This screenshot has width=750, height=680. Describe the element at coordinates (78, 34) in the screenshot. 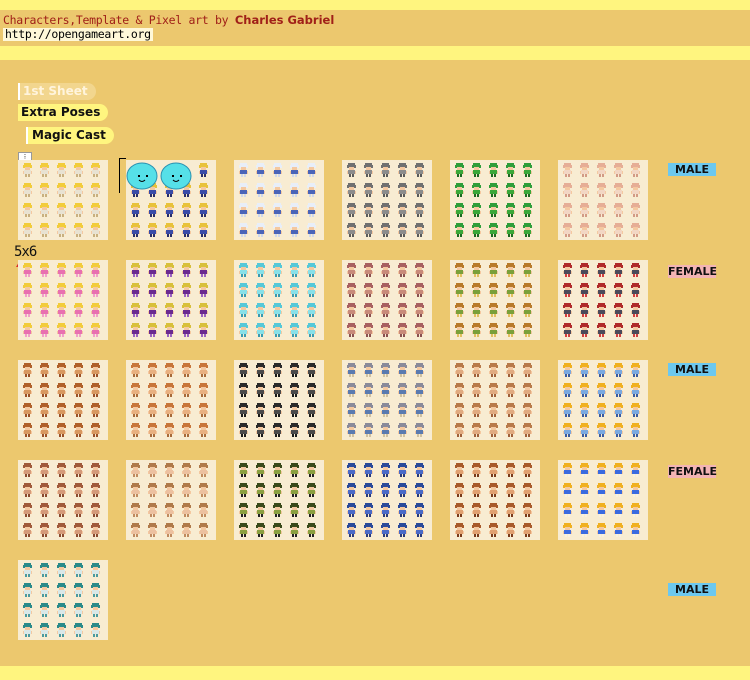

I see `source-url-link: http://opengameart.org` at that location.